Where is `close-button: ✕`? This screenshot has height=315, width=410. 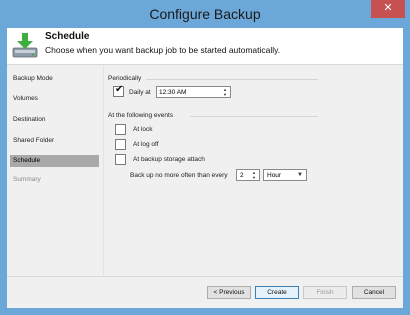 close-button: ✕ is located at coordinates (388, 9).